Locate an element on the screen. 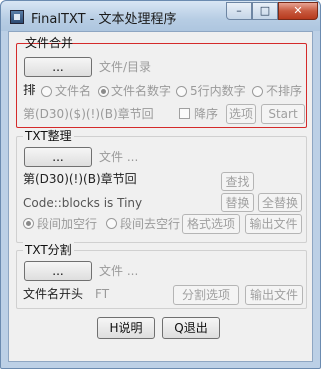 The width and height of the screenshot is (323, 371). sort-option-no-sort: 不排序 is located at coordinates (284, 91).